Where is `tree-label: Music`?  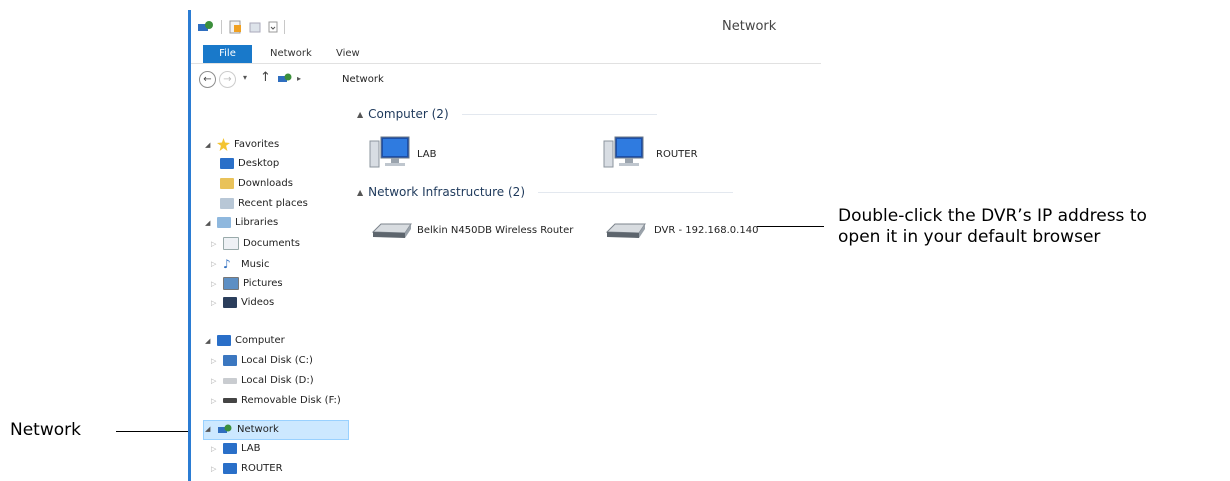 tree-label: Music is located at coordinates (255, 264).